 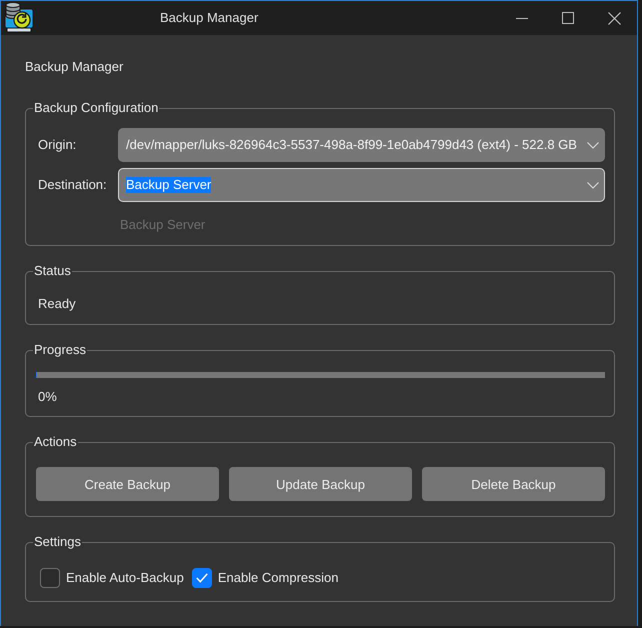 I want to click on maximize-icon, so click(x=568, y=18).